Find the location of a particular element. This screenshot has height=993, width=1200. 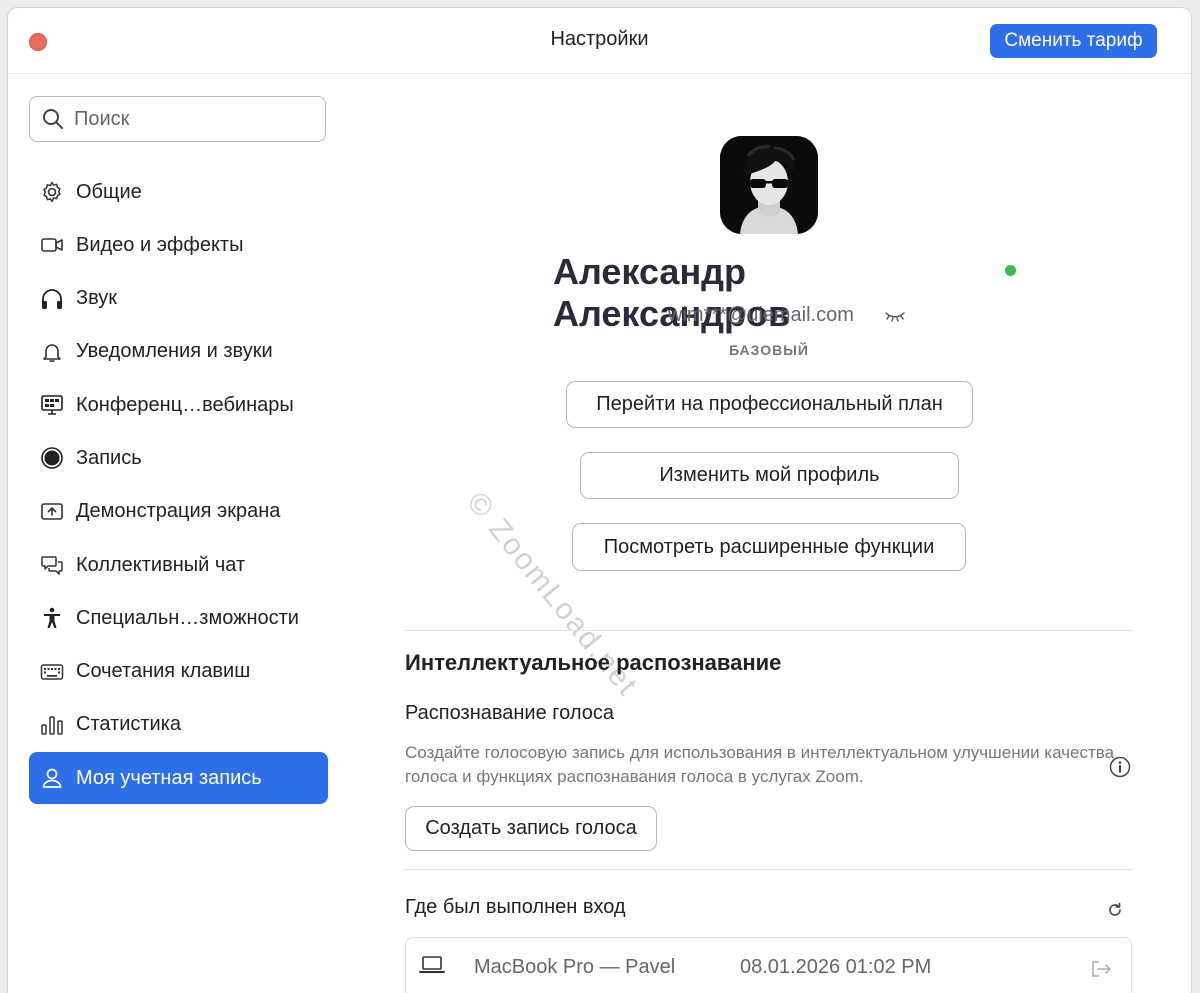

avatar is located at coordinates (769, 185).